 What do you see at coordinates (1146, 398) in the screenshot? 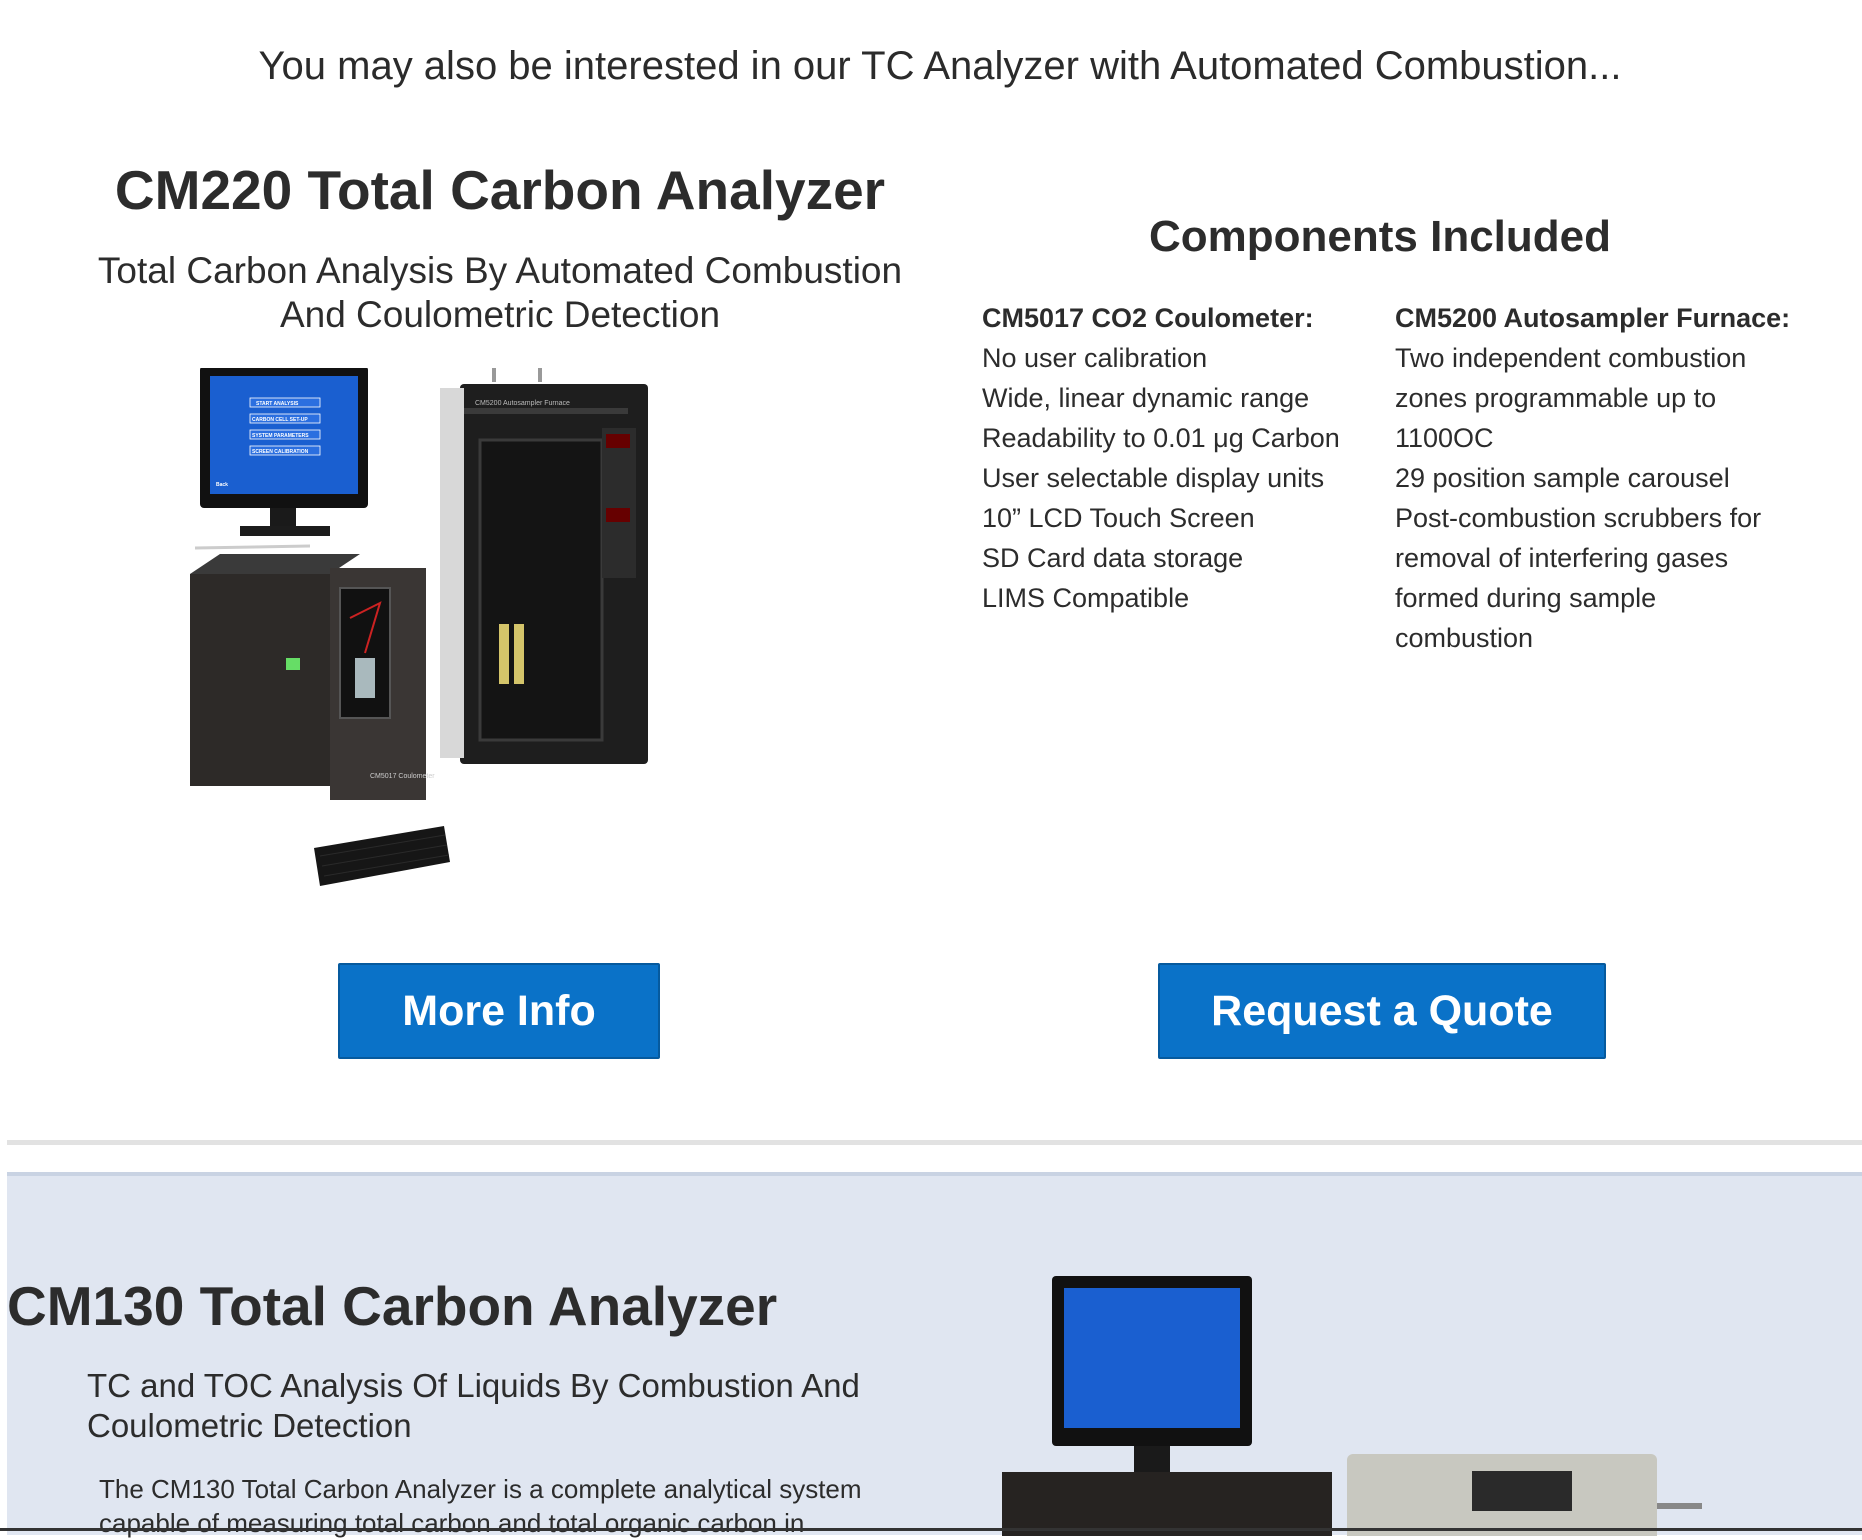
I see `list-item: Wide, linear dynamic range` at bounding box center [1146, 398].